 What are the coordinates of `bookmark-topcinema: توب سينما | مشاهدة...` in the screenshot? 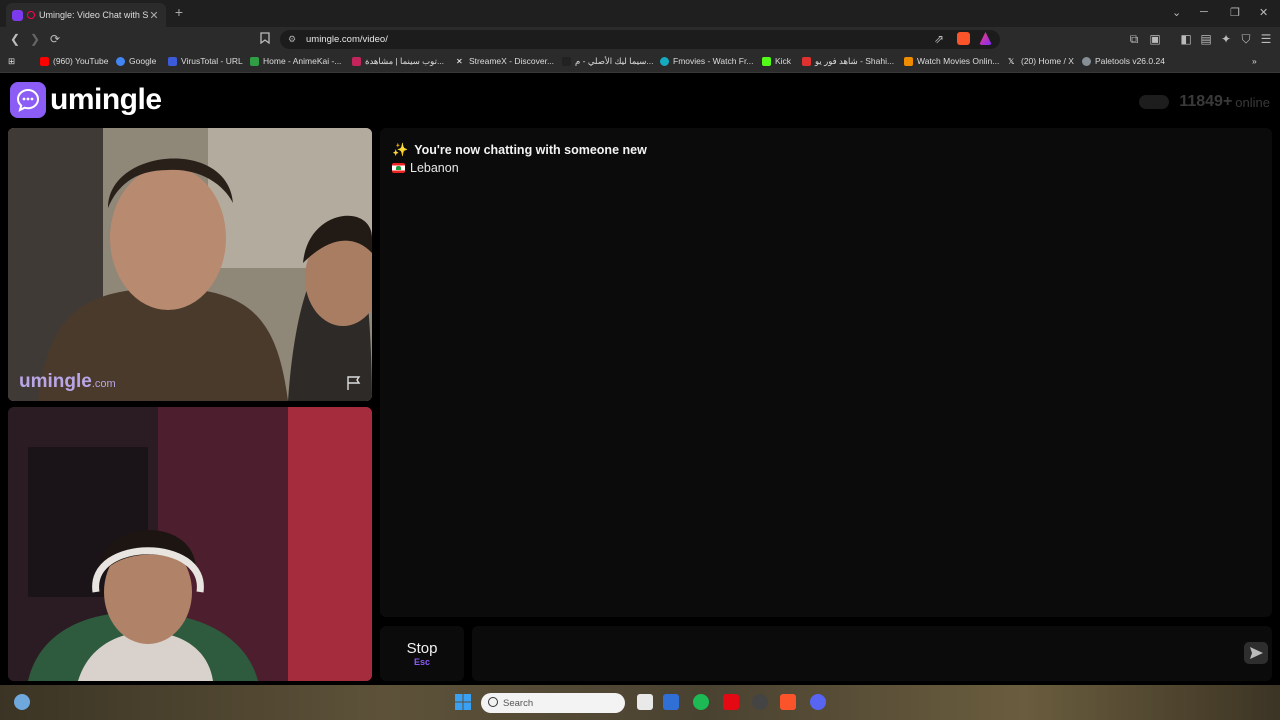 It's located at (398, 61).